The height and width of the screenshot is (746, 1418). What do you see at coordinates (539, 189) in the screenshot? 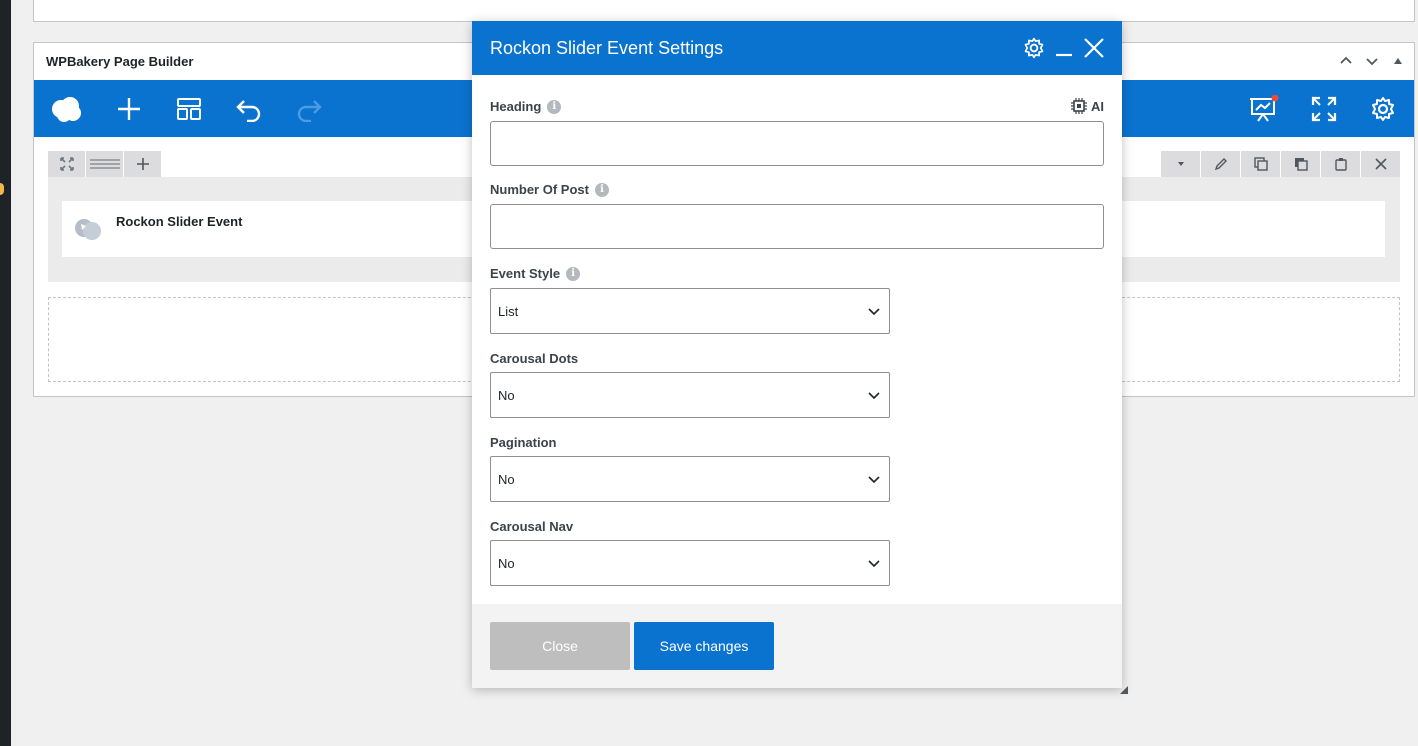
I see `number-of-post-label-text: Number Of Post` at bounding box center [539, 189].